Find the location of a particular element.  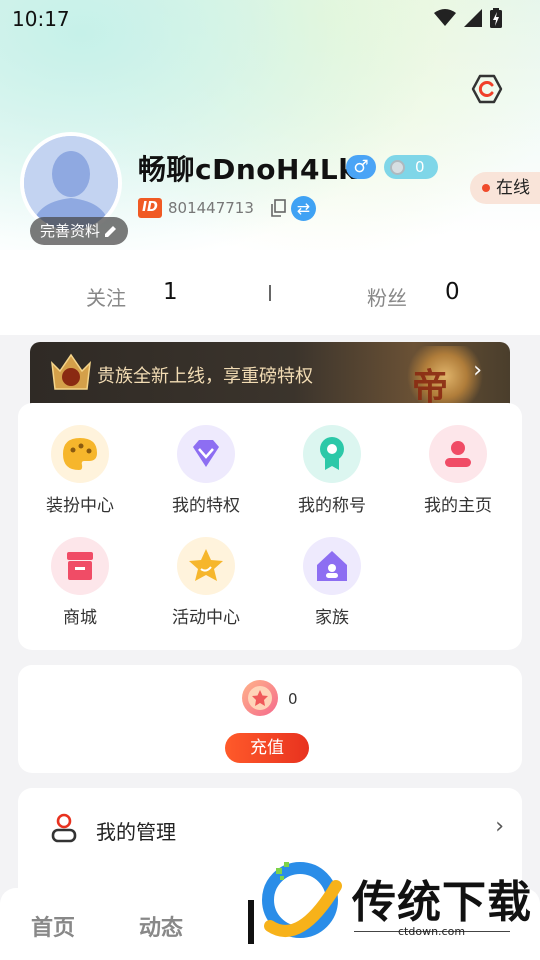

feature-item-events: 活动中心 is located at coordinates (206, 582).